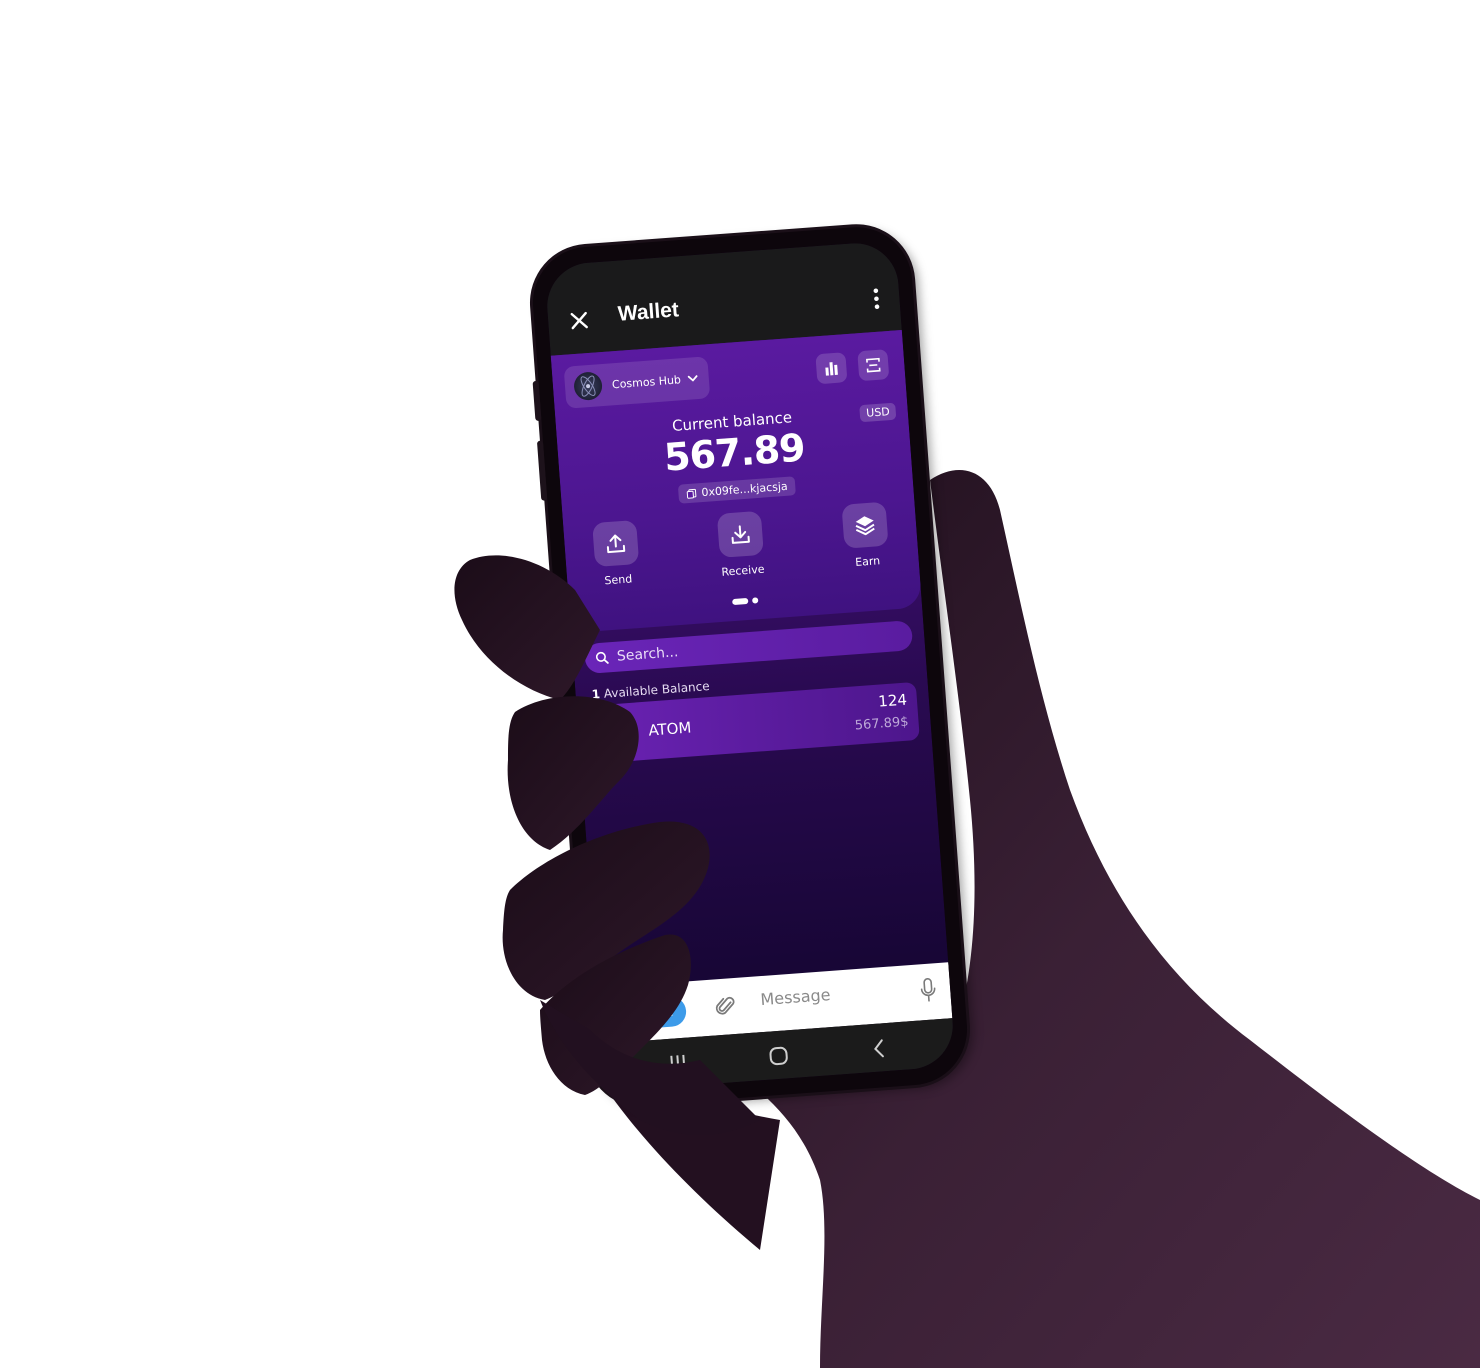 This screenshot has width=1480, height=1368. I want to click on layers-icon, so click(865, 526).